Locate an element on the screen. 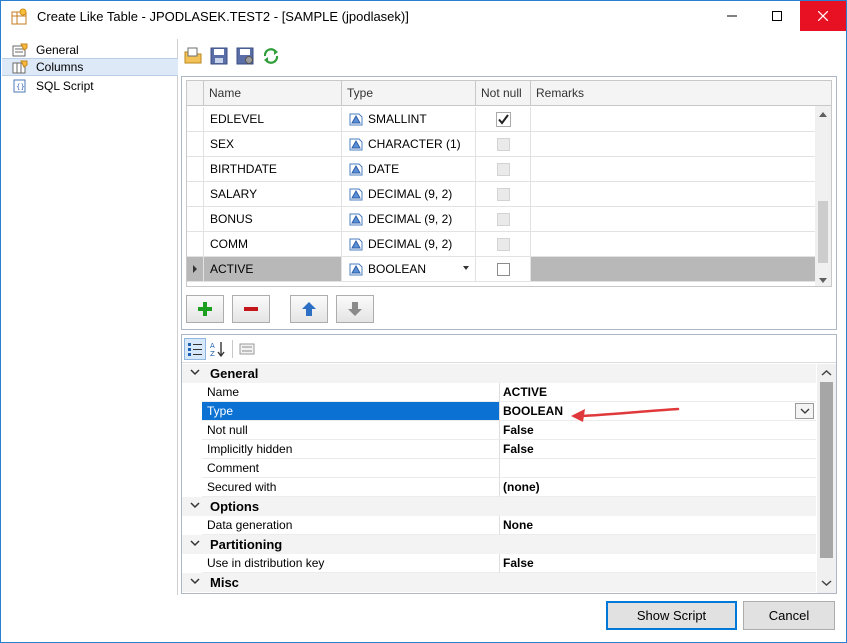 Image resolution: width=847 pixels, height=643 pixels. maximize-button is located at coordinates (776, 16).